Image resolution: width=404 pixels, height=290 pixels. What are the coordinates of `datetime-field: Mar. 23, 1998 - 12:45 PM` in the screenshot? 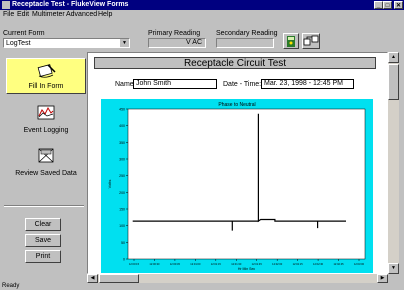 It's located at (307, 84).